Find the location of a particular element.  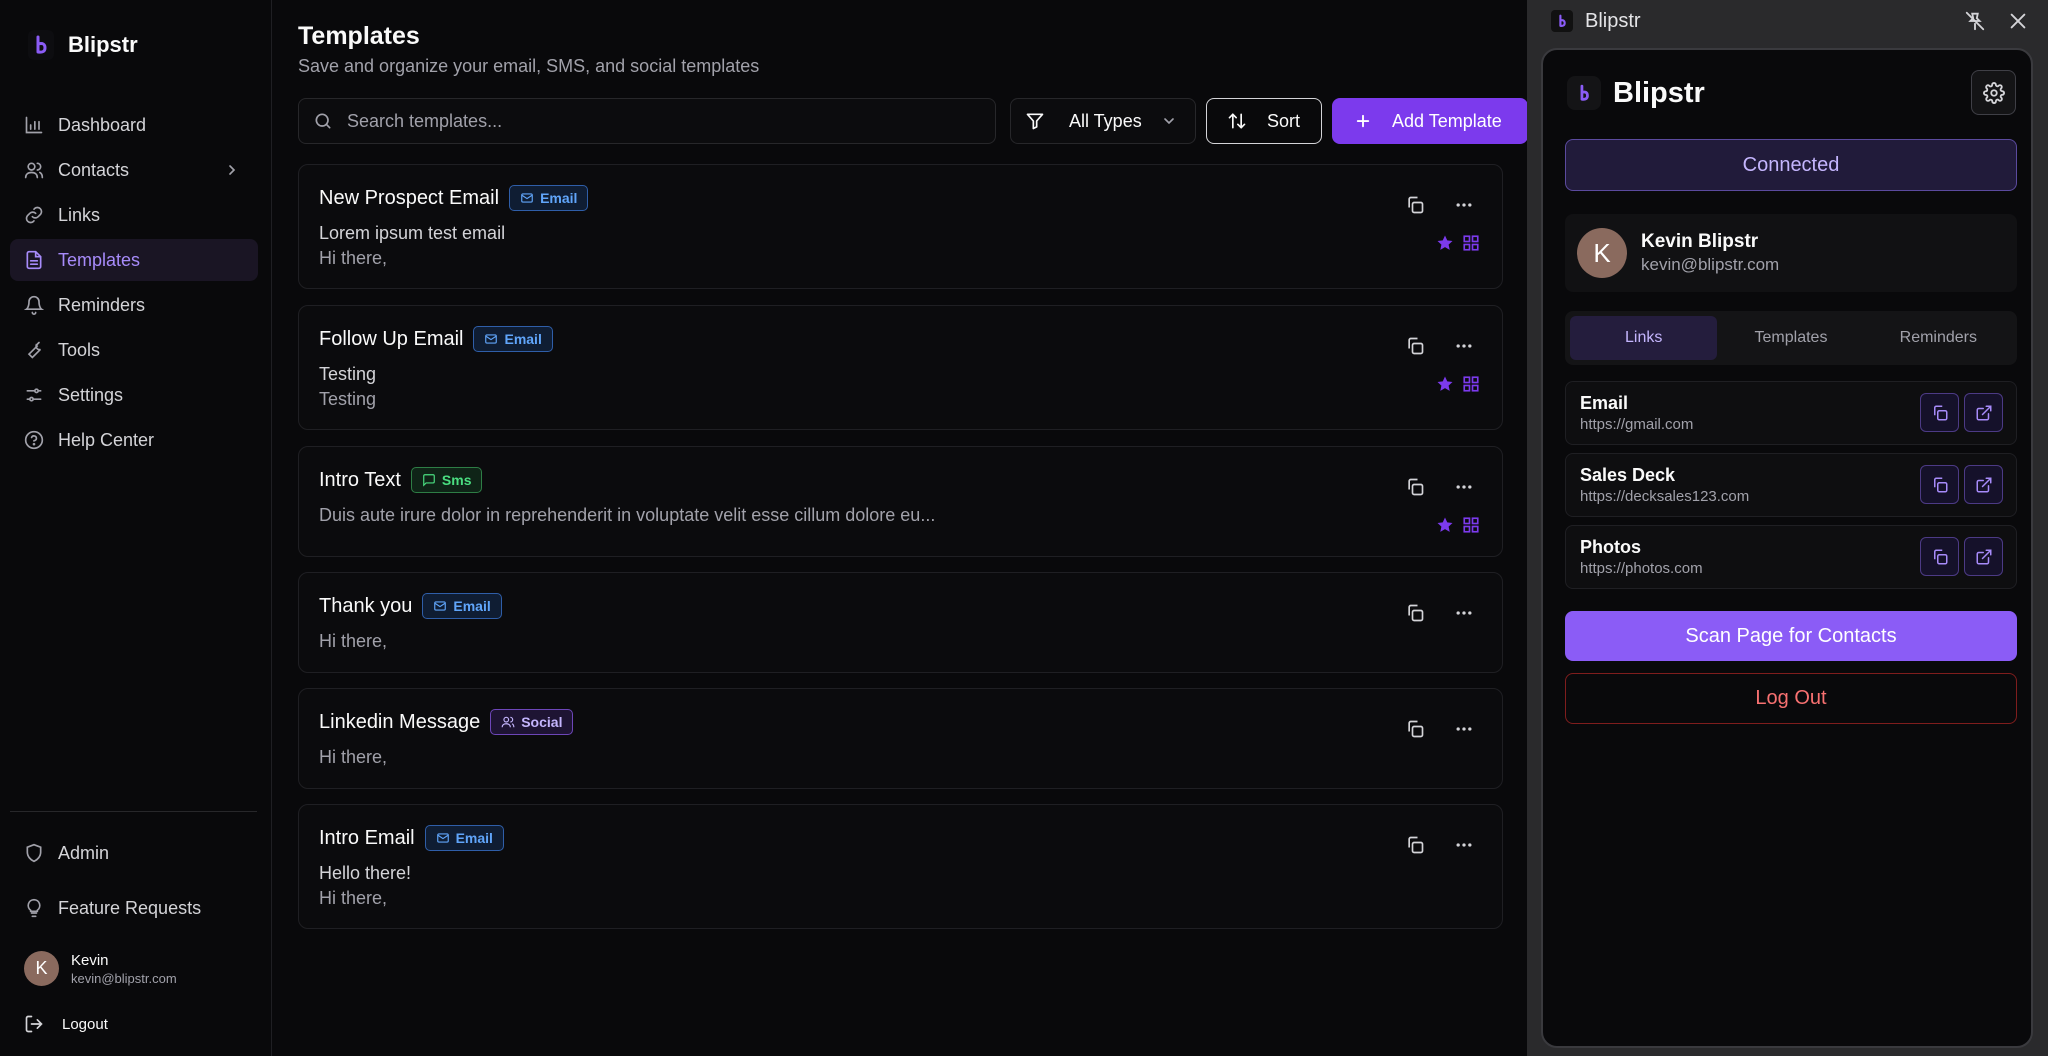

tab-reminders: Reminders is located at coordinates (1938, 338).